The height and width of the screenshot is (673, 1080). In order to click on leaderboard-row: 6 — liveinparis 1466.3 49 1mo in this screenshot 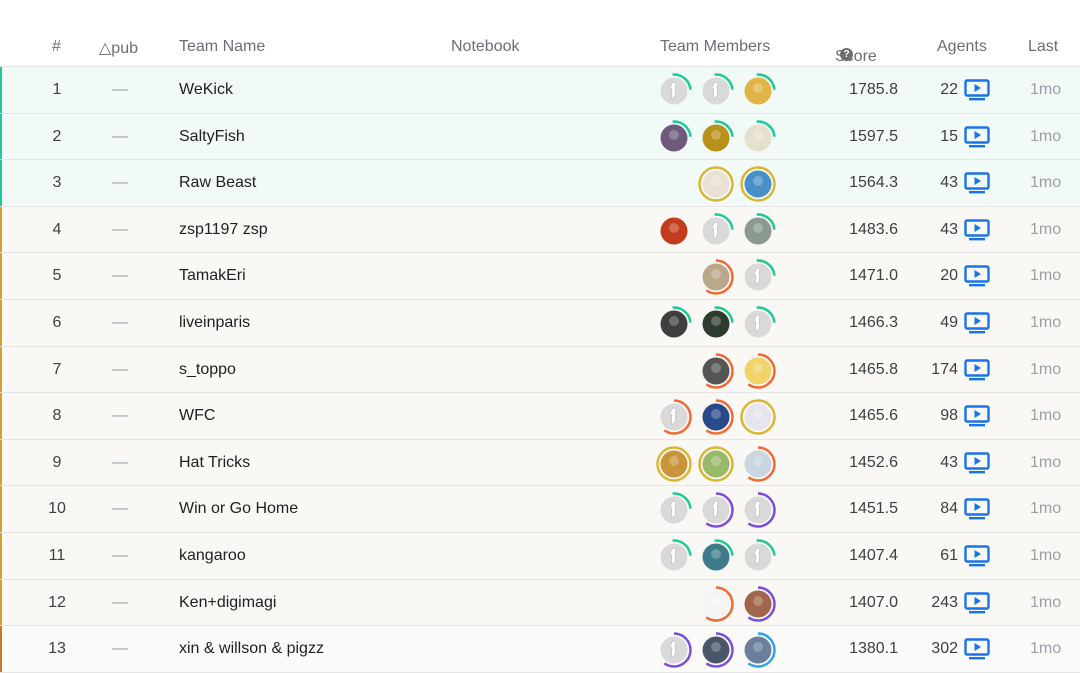, I will do `click(540, 323)`.